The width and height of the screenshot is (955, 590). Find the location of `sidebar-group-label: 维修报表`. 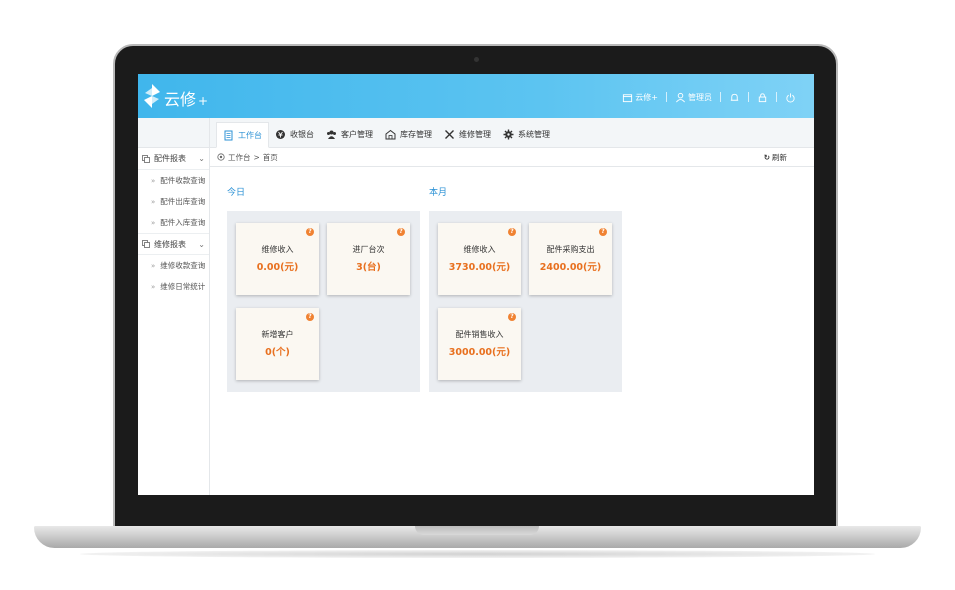

sidebar-group-label: 维修报表 is located at coordinates (170, 244).